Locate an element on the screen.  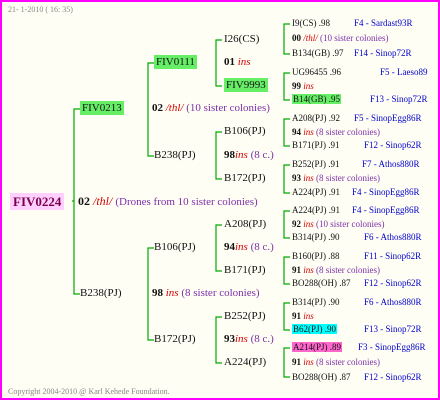
gen4-id: A208(PJ) is located at coordinates (309, 118).